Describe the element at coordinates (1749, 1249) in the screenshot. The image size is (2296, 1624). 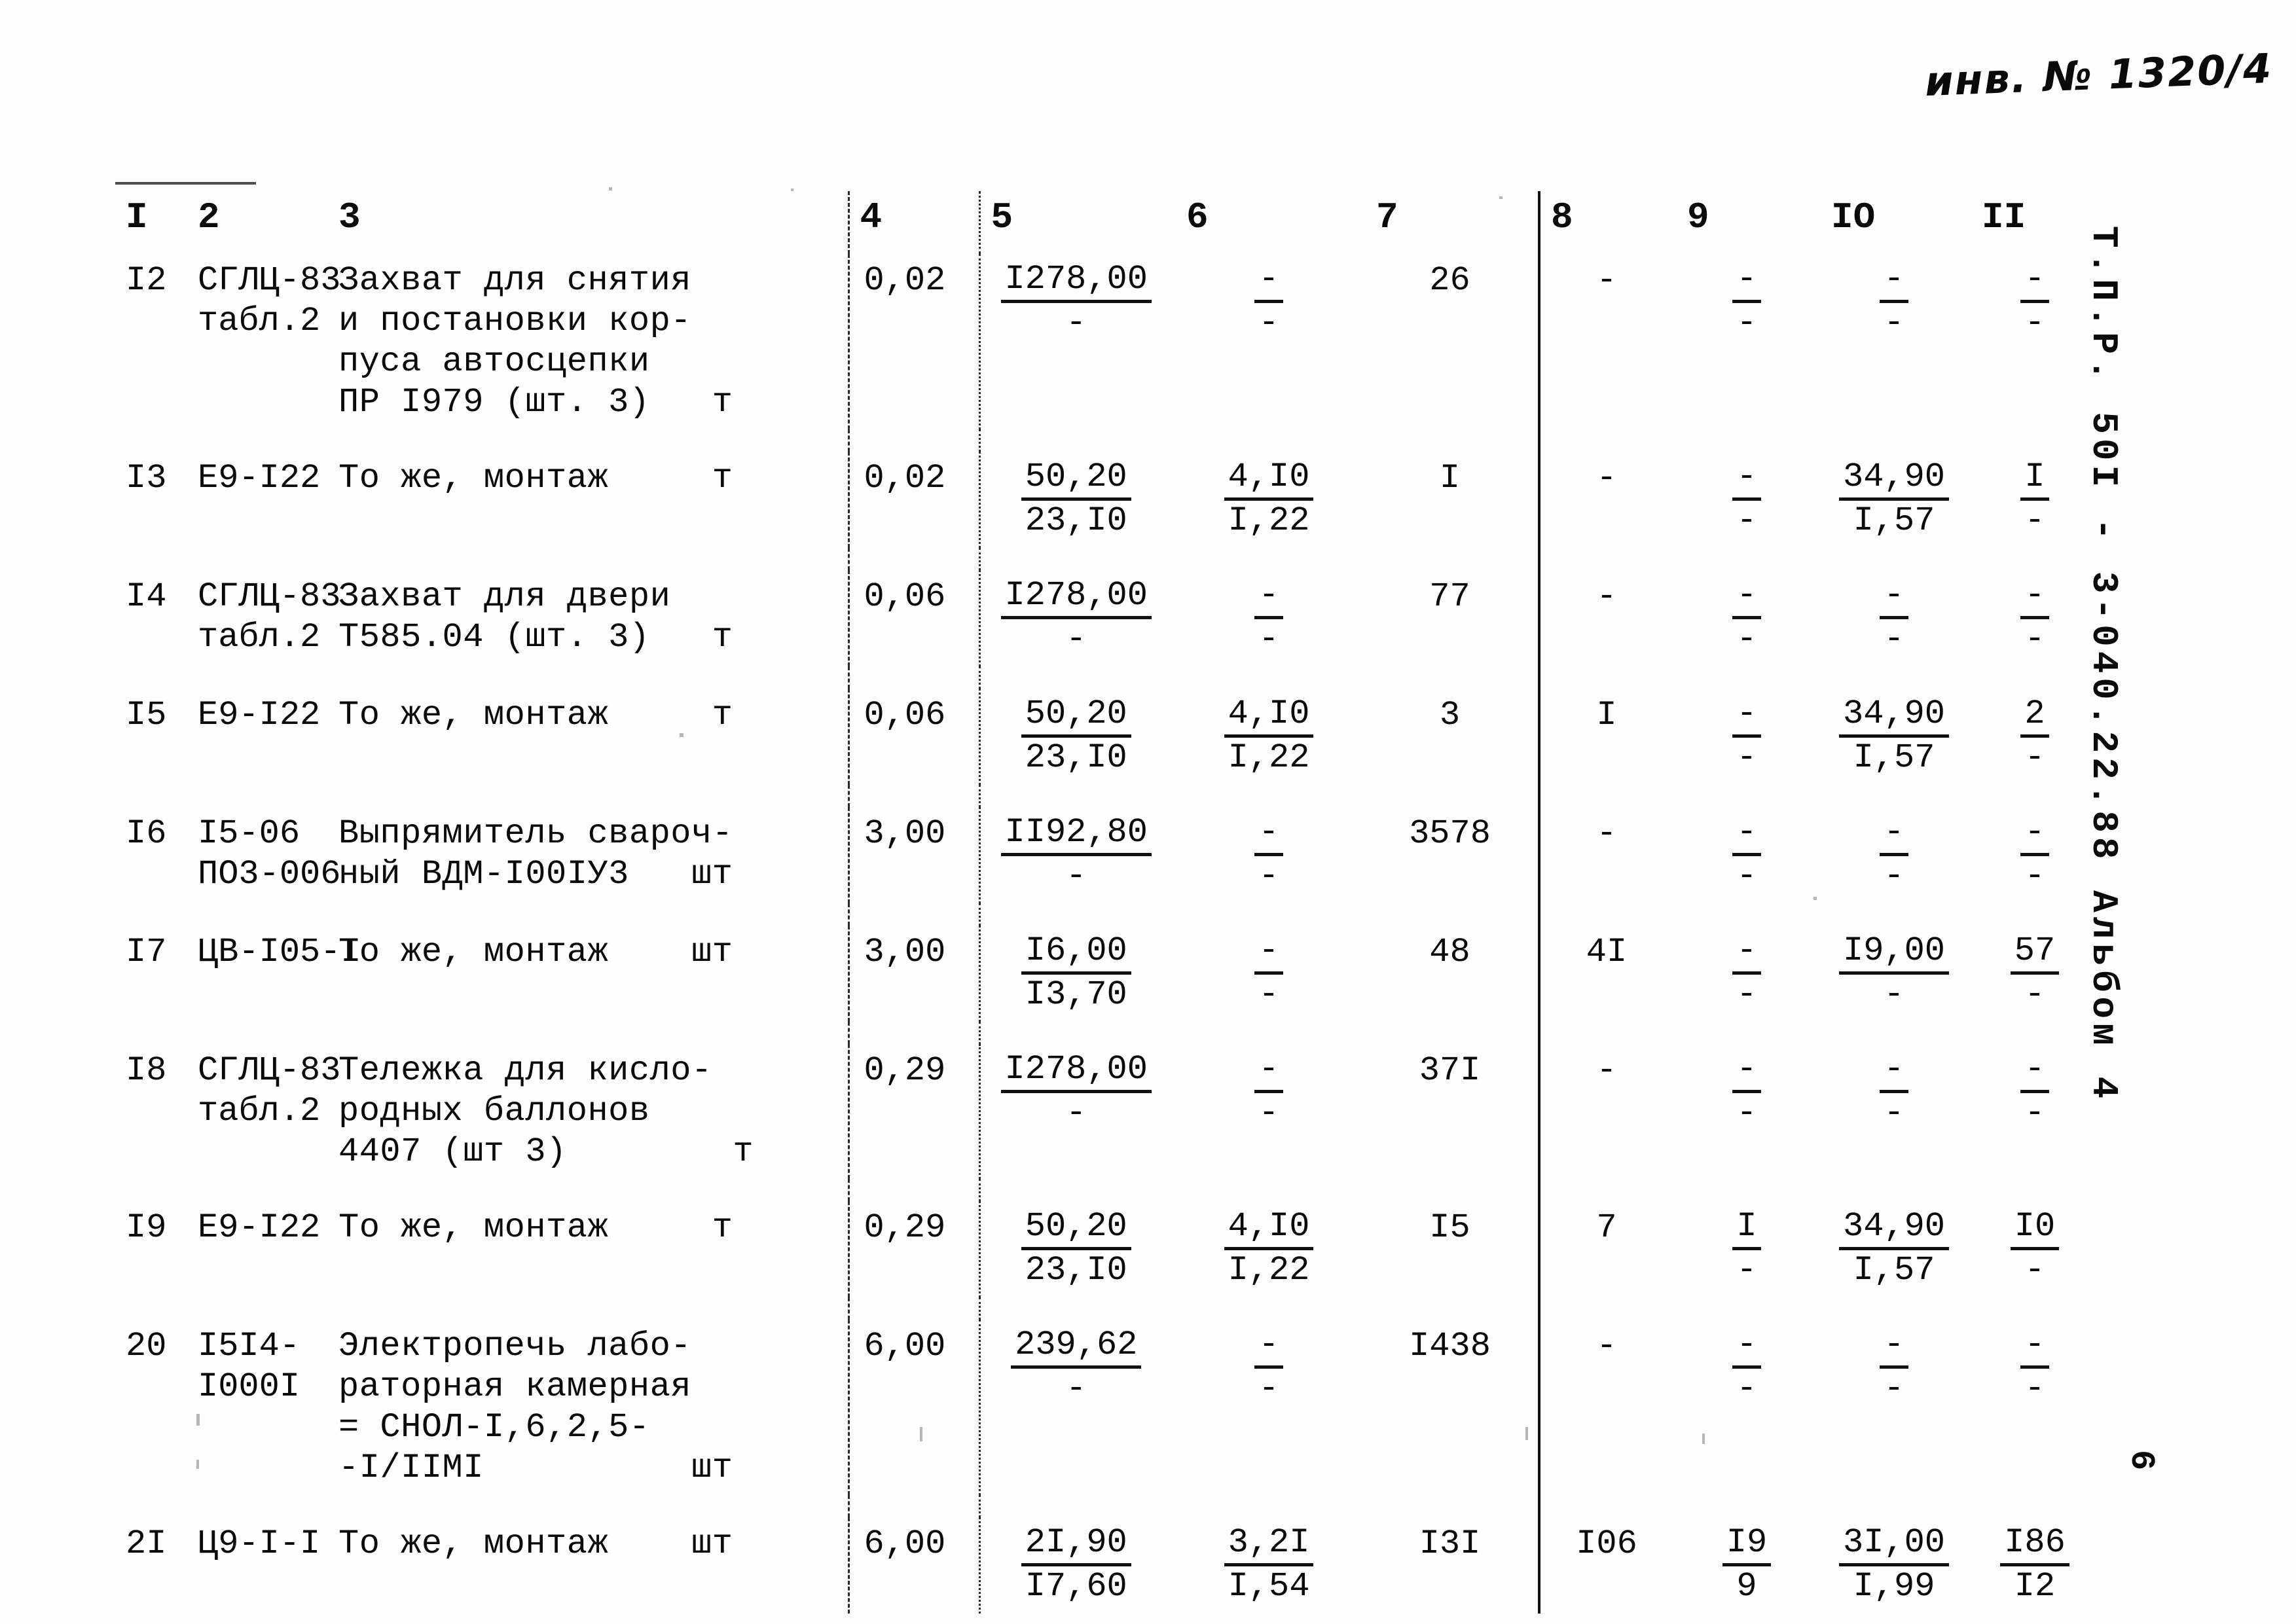
I see `cell-value-9: I-` at that location.